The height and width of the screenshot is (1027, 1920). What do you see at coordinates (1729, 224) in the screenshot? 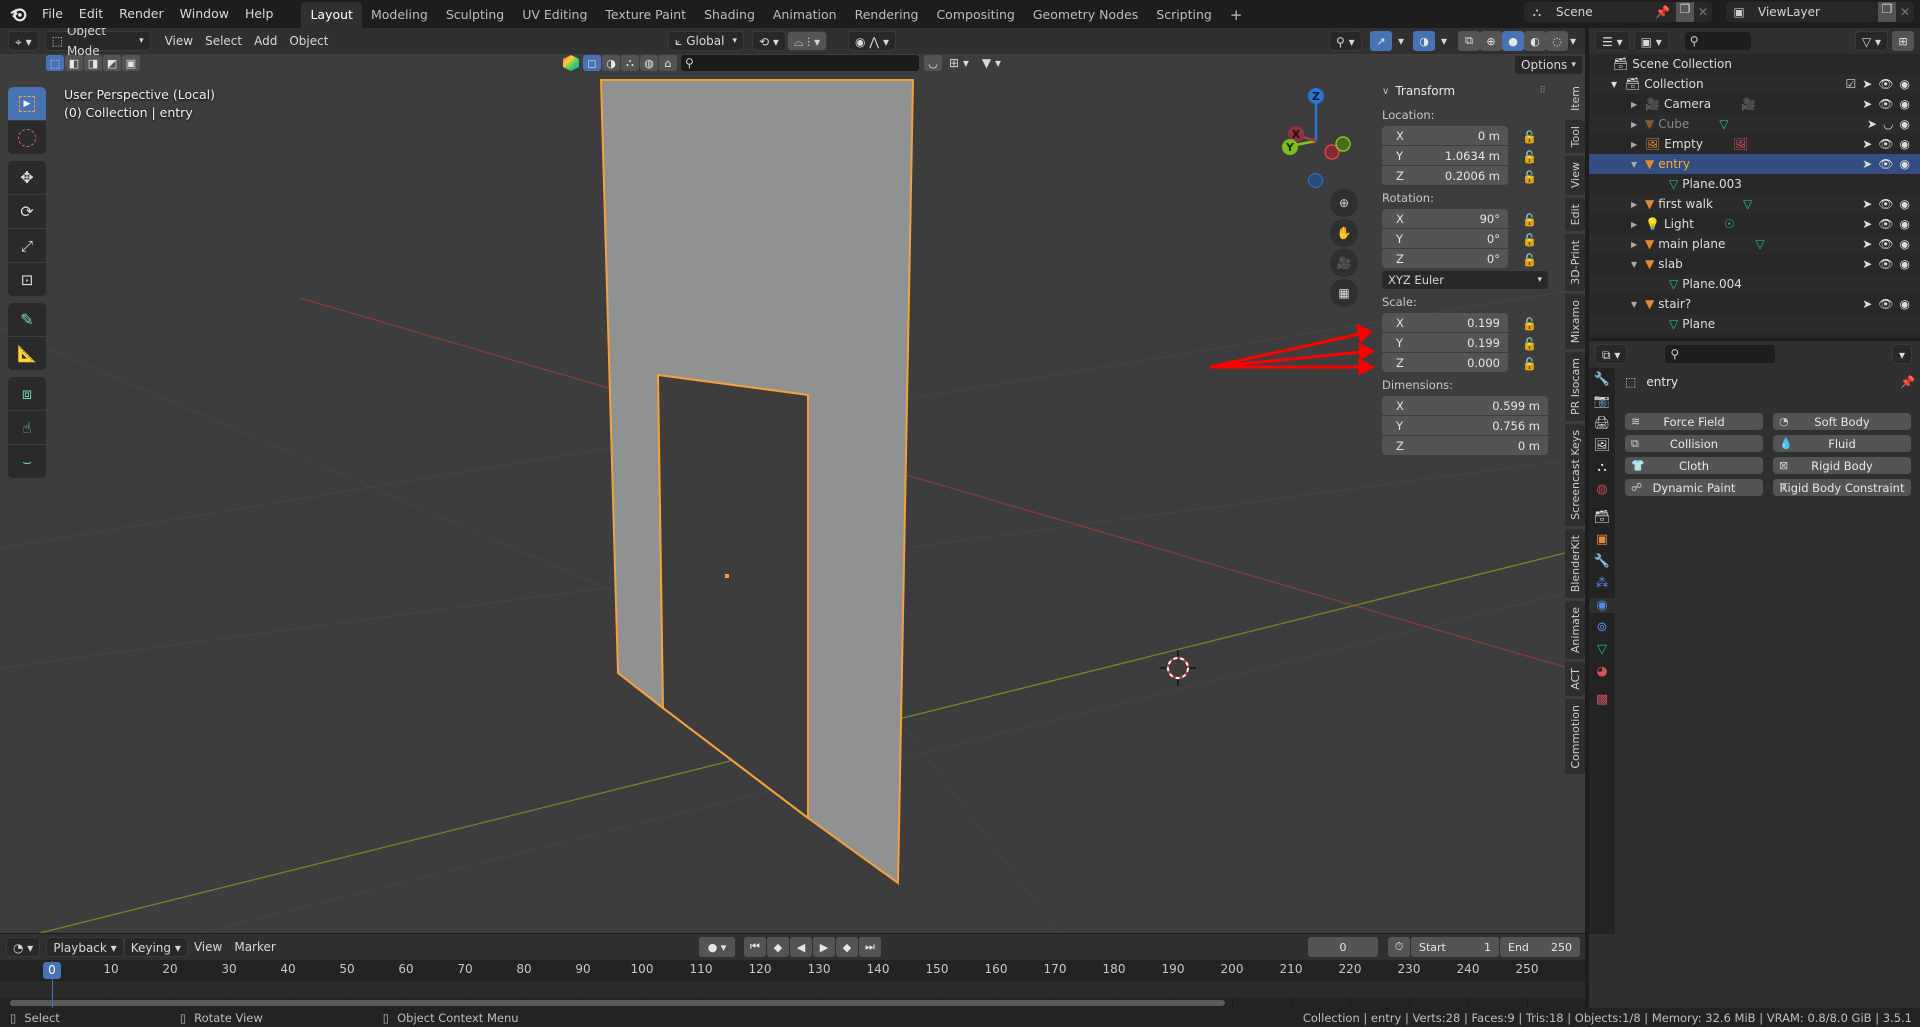
I see `light-data-icon: ☉` at bounding box center [1729, 224].